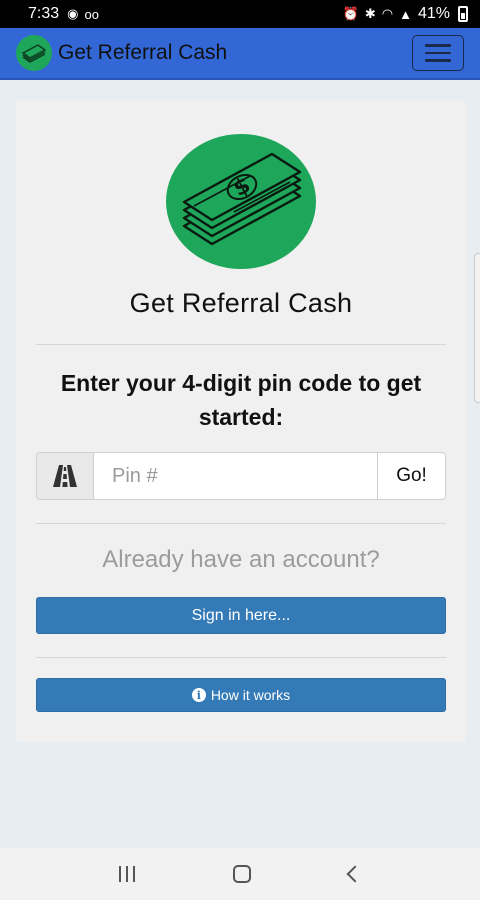 This screenshot has height=900, width=480. Describe the element at coordinates (241, 559) in the screenshot. I see `already-account-text: Already have an account?` at that location.